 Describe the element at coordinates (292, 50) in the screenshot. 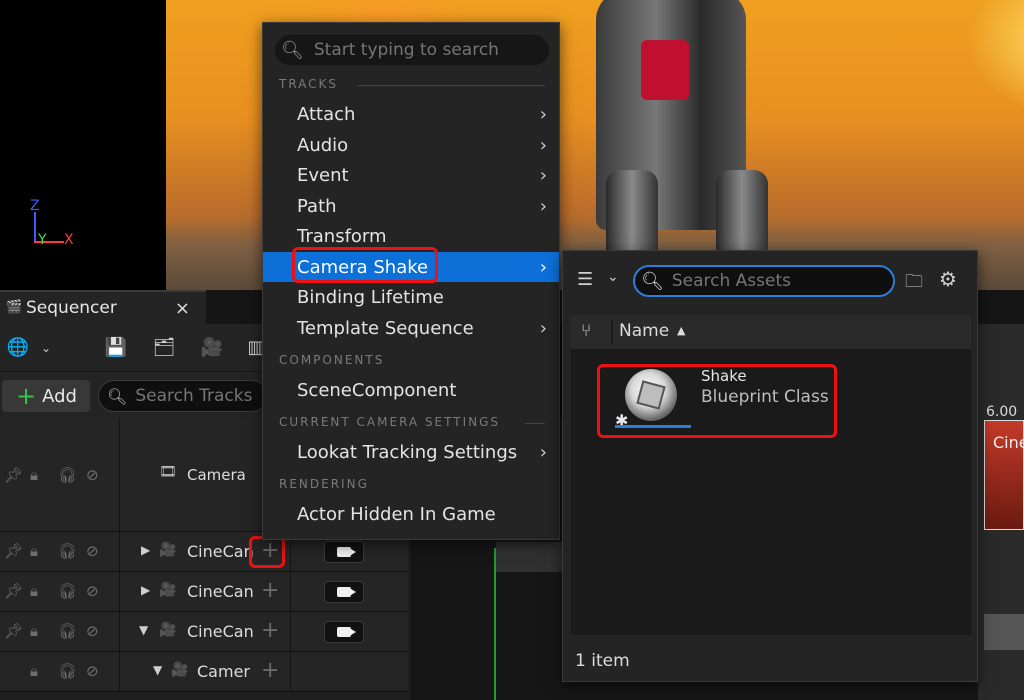

I see `search-icon: 🔍︎` at that location.